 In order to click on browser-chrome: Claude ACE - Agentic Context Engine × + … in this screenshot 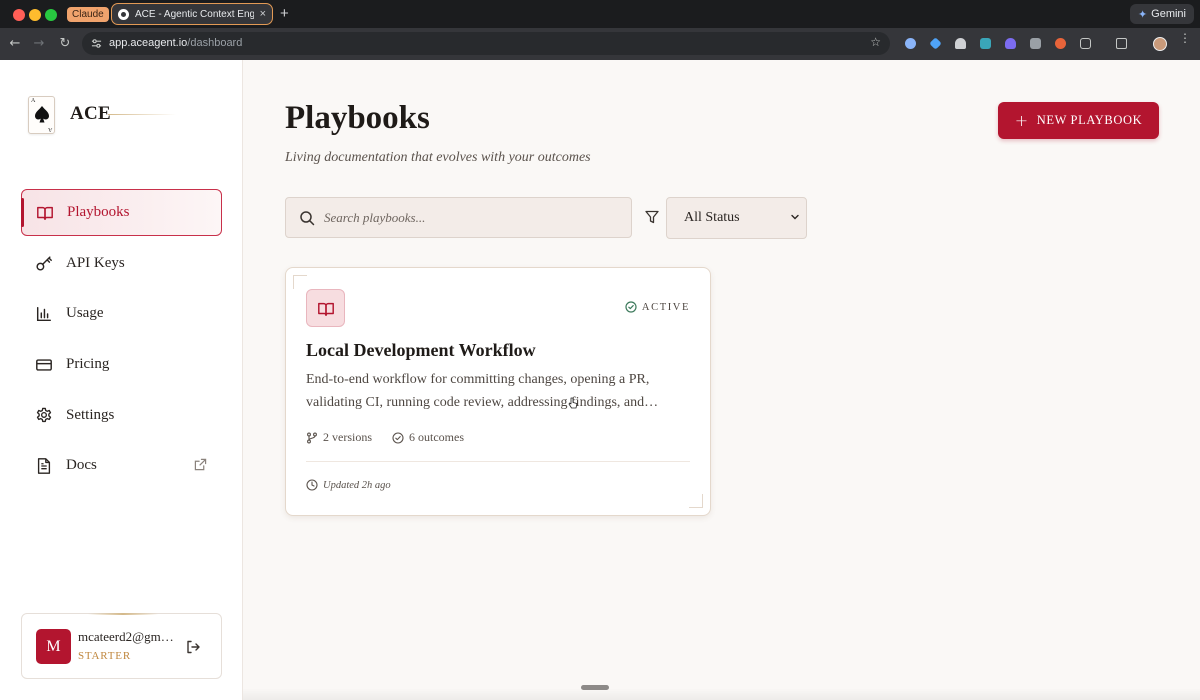, I will do `click(600, 30)`.